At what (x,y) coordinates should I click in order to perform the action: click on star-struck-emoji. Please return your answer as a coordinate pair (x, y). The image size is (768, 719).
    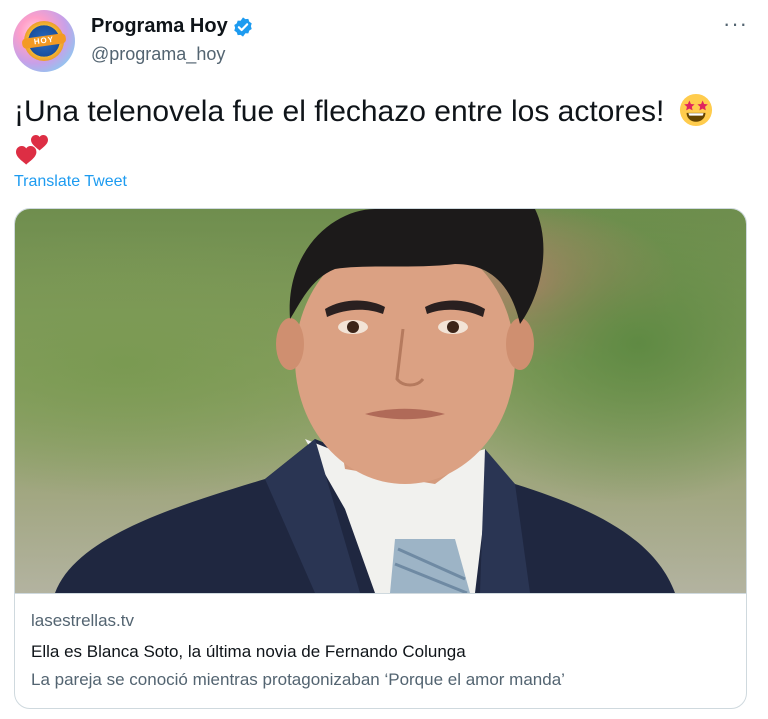
    Looking at the image, I should click on (696, 110).